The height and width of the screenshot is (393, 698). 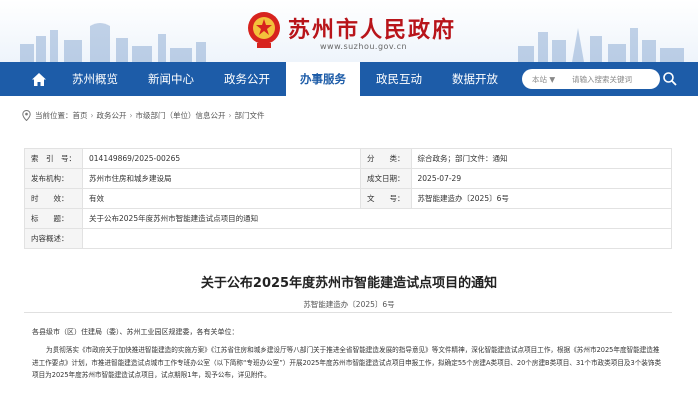 I want to click on issuer-value: 苏州市住房和城乡建设局, so click(x=221, y=178).